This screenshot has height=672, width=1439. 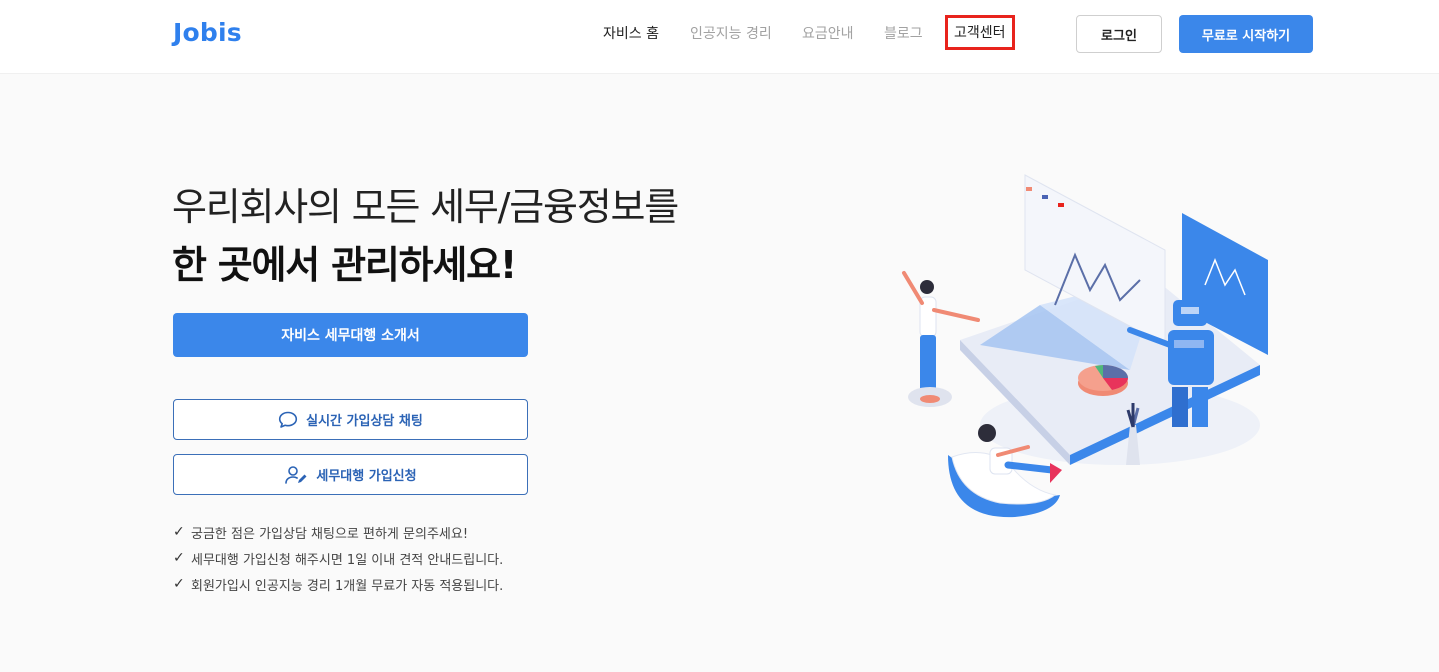 I want to click on live-chat-label: 실시간 가입상담 채팅, so click(x=364, y=421).